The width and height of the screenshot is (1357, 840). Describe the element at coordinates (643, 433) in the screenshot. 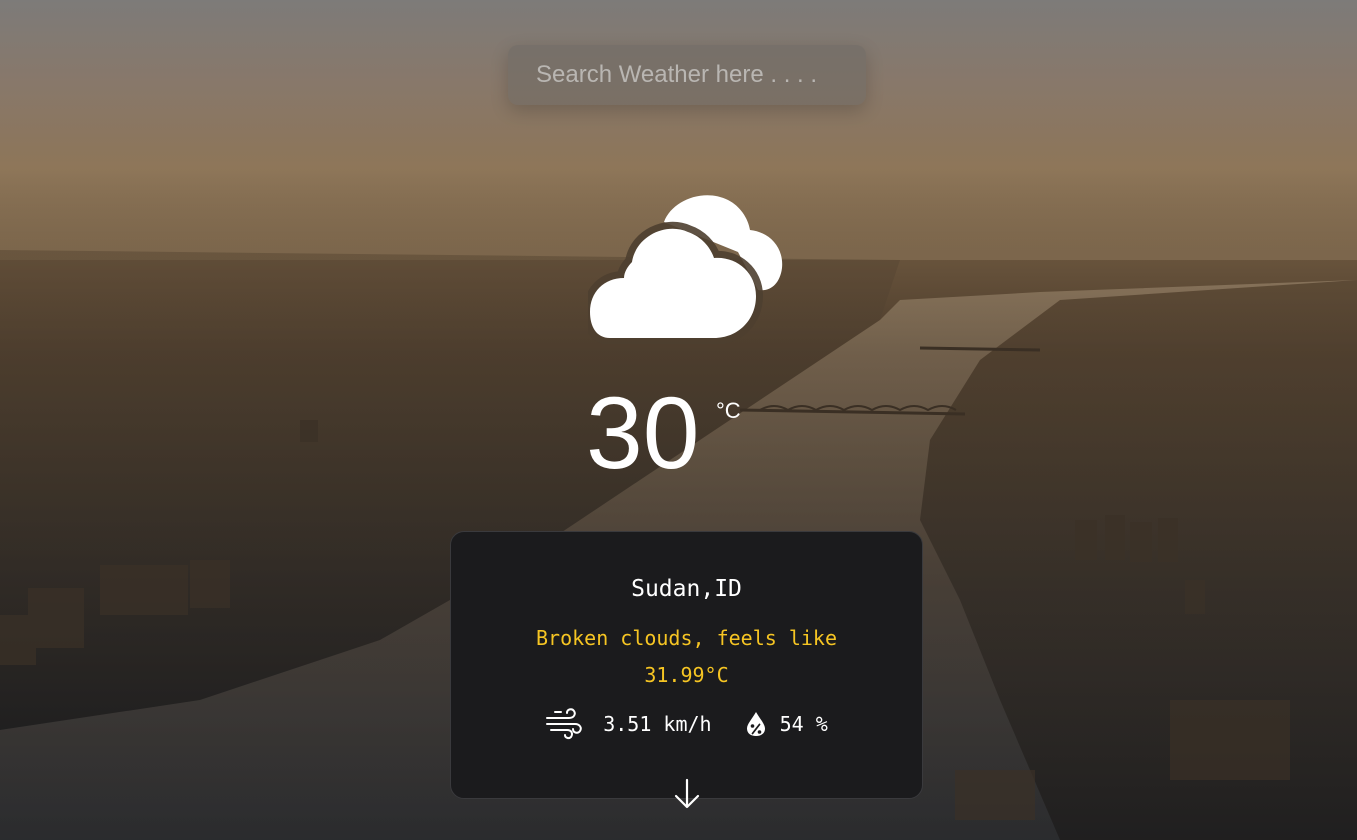

I see `temperature-value: 30` at that location.